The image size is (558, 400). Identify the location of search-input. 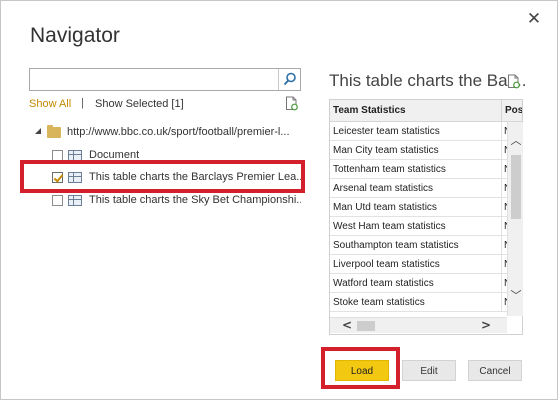
(165, 79).